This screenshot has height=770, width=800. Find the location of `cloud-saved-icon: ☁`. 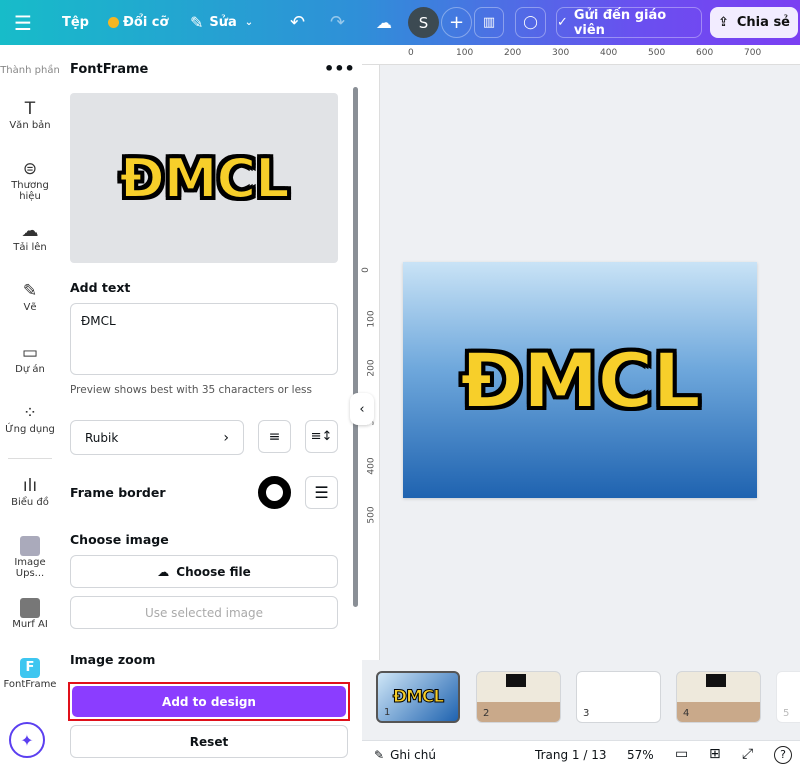

cloud-saved-icon: ☁ is located at coordinates (384, 22).